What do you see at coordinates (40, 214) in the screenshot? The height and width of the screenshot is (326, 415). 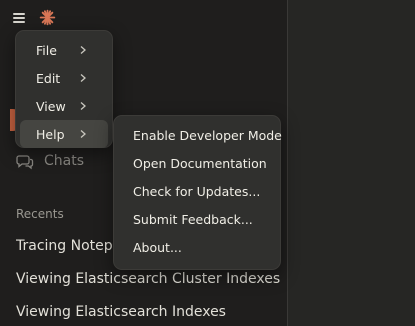 I see `recents-heading: Recents` at bounding box center [40, 214].